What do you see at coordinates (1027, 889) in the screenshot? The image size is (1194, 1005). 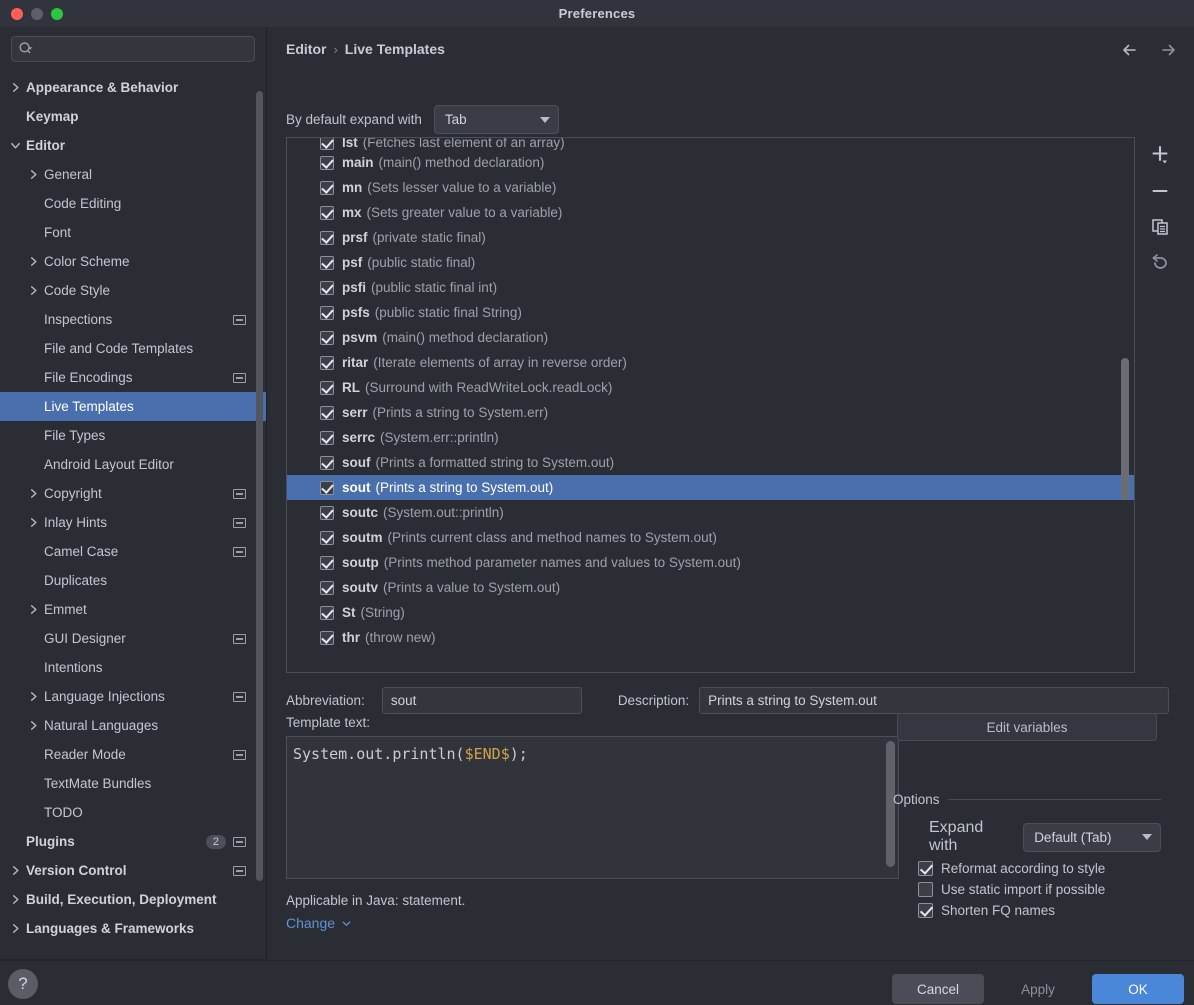 I see `option-checkbox-row: Use static import if possible` at bounding box center [1027, 889].